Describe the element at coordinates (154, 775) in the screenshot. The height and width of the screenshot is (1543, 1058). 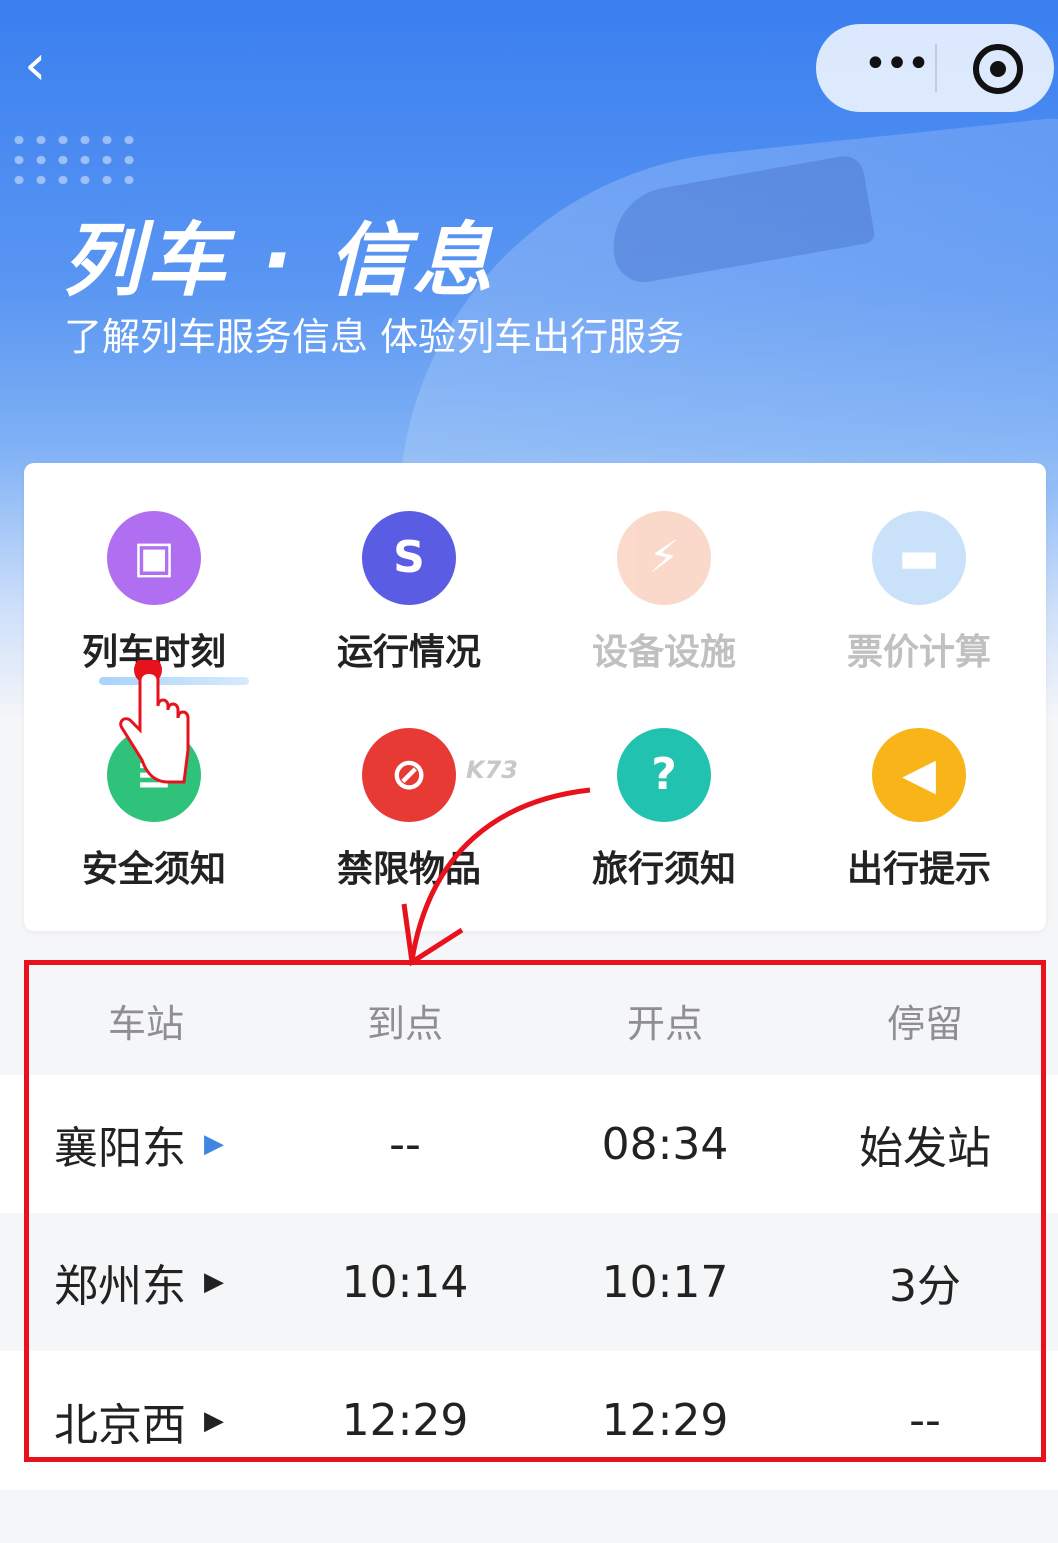
I see `notice-icon: ≡` at that location.